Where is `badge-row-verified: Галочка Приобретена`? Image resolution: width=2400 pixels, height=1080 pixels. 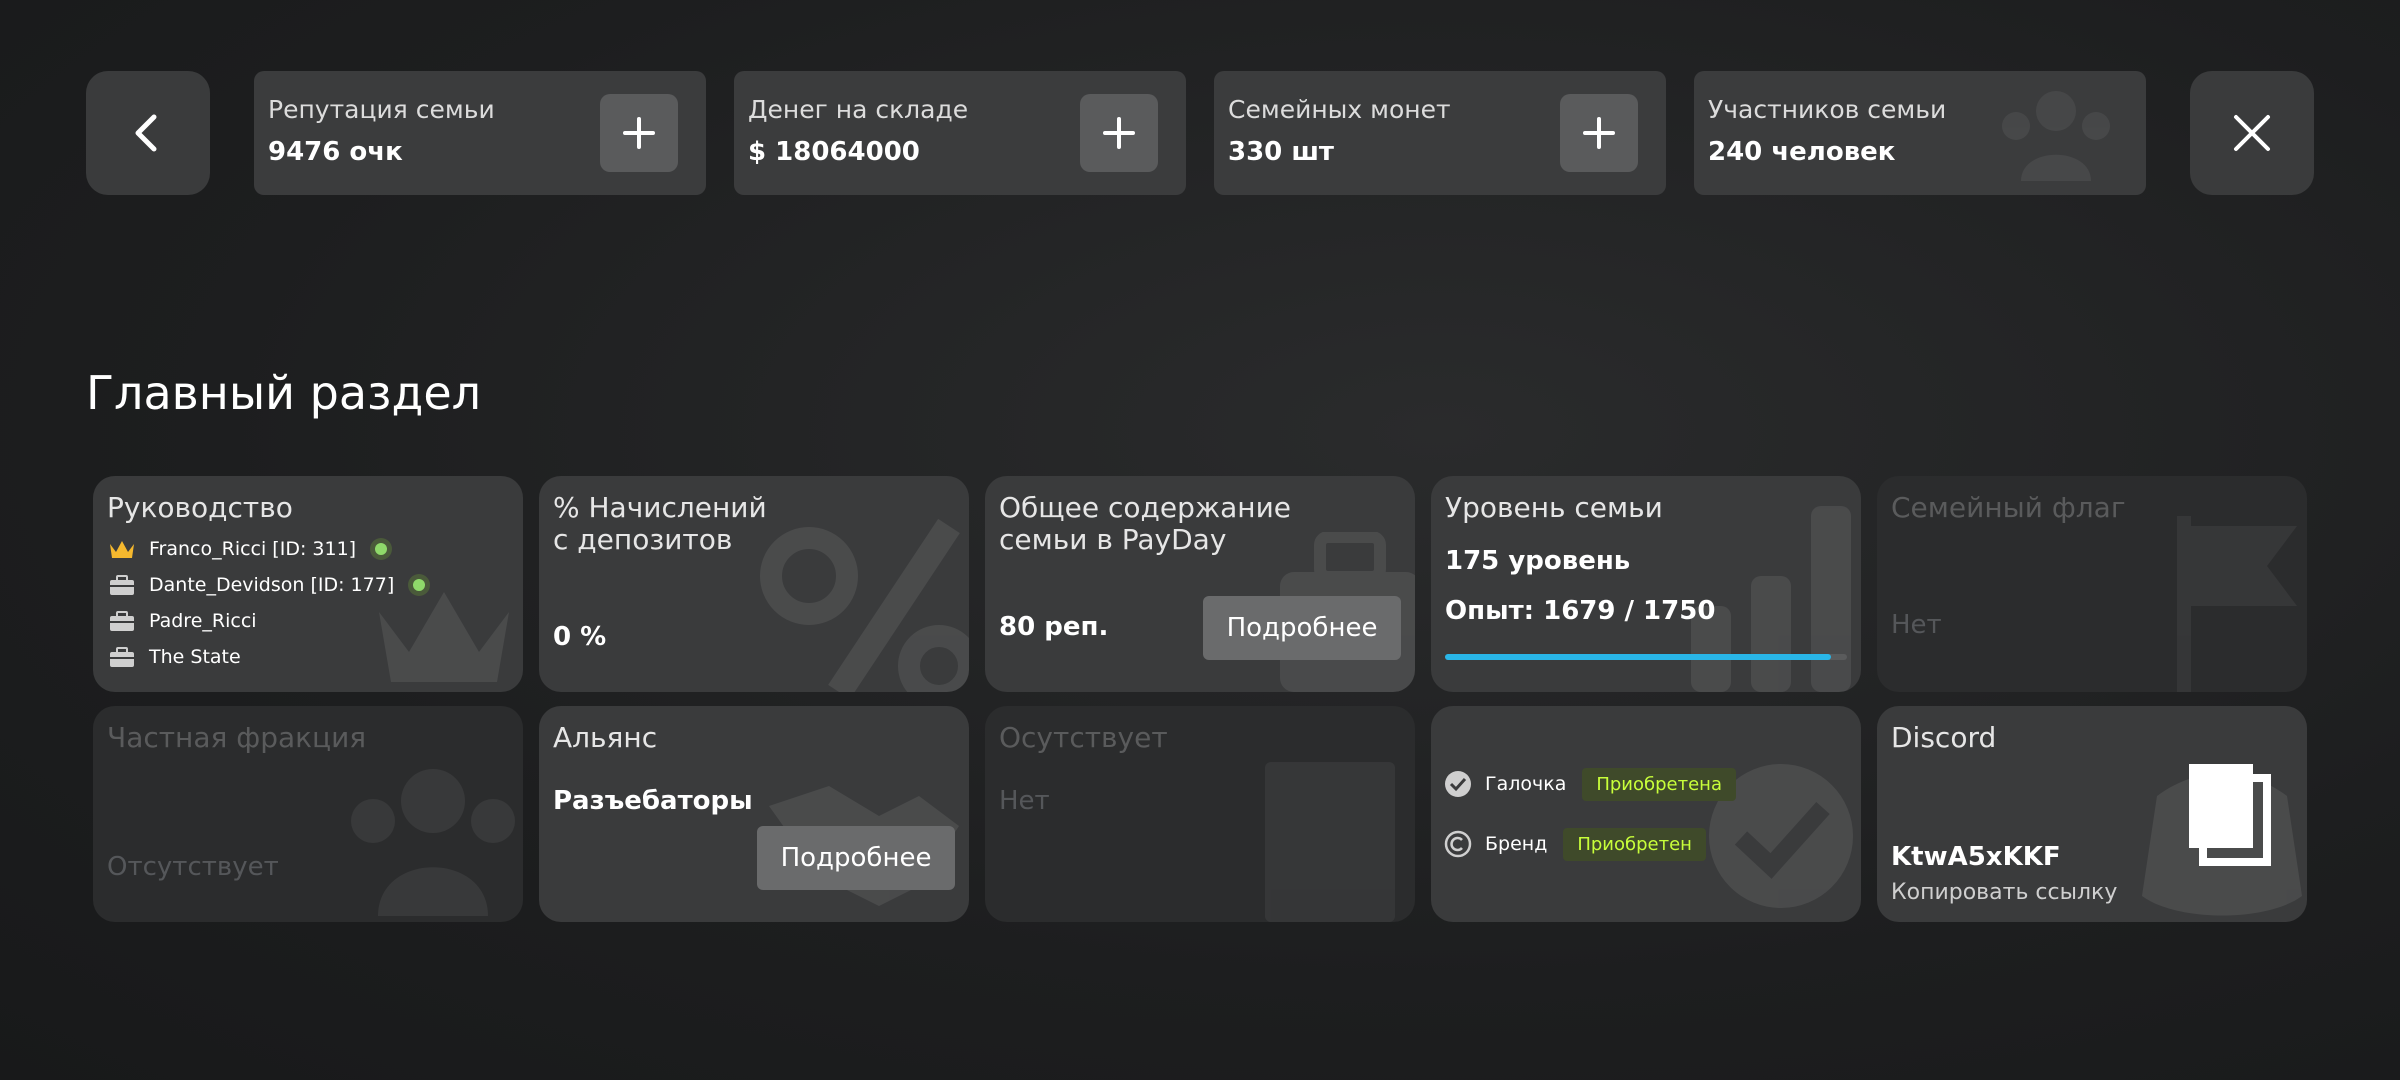 badge-row-verified: Галочка Приобретена is located at coordinates (1589, 784).